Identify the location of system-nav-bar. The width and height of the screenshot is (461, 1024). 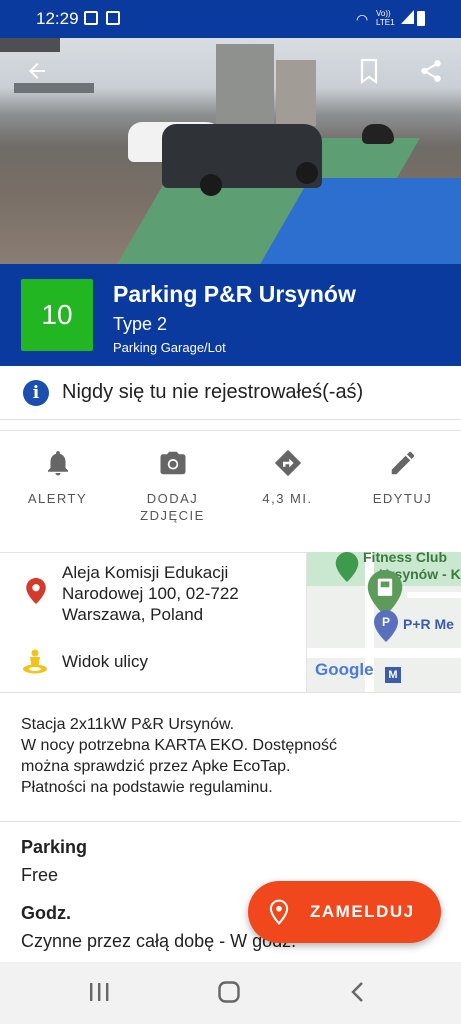
(230, 993).